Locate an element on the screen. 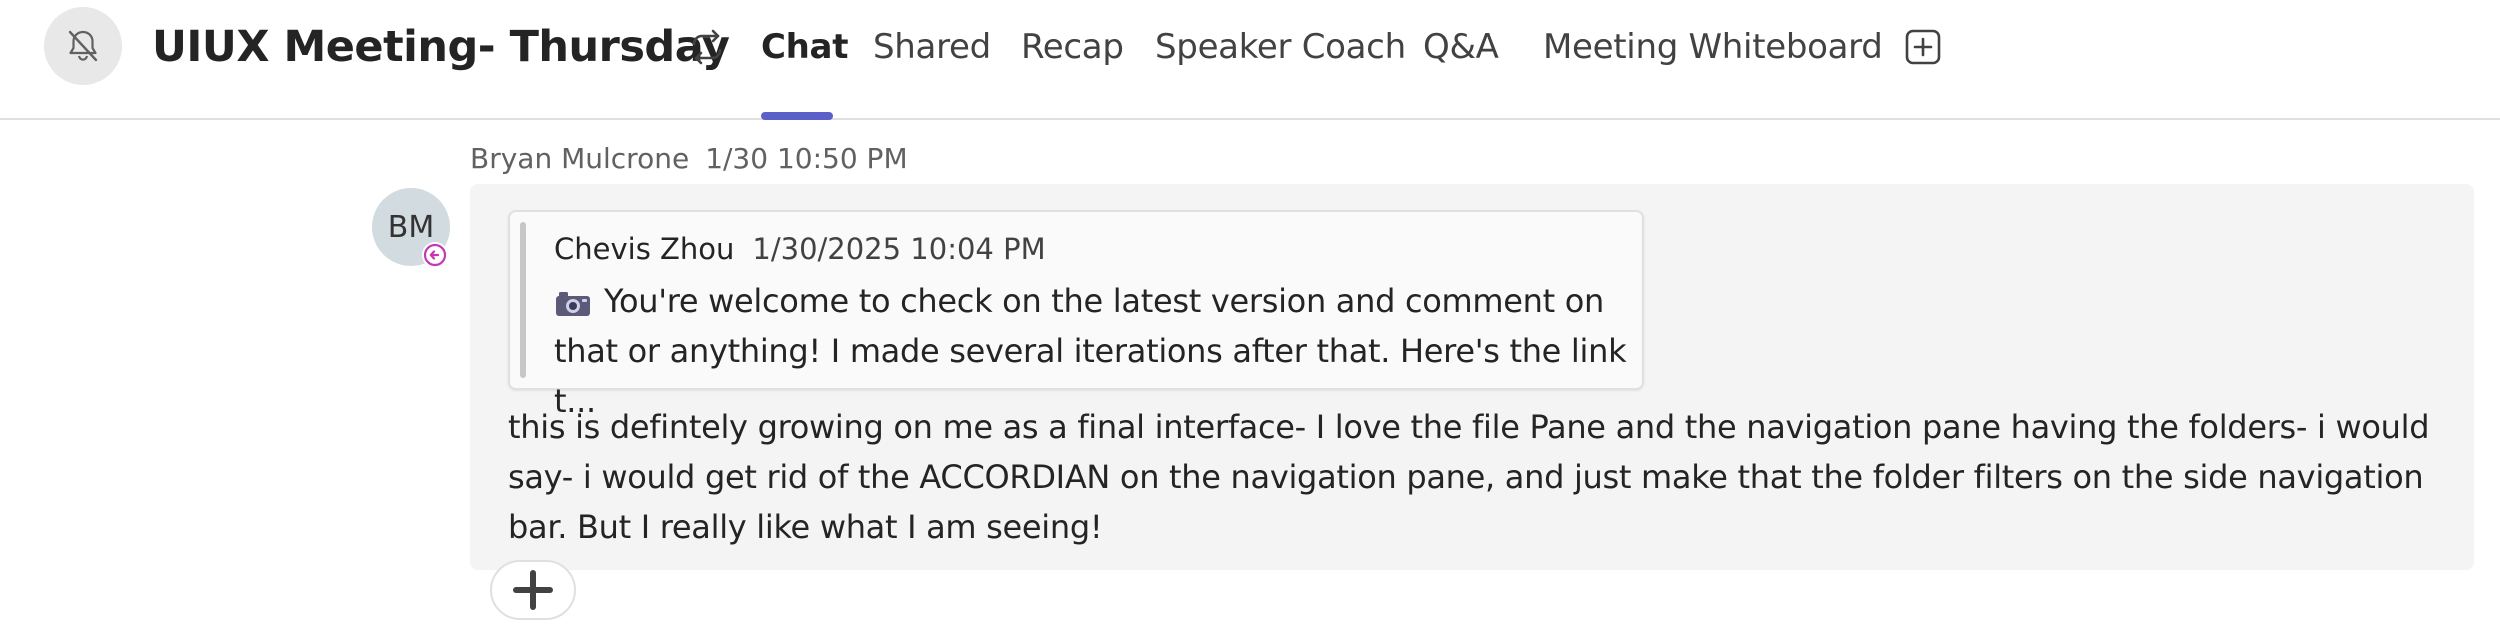 The image size is (2500, 629). add-reaction-button is located at coordinates (533, 590).